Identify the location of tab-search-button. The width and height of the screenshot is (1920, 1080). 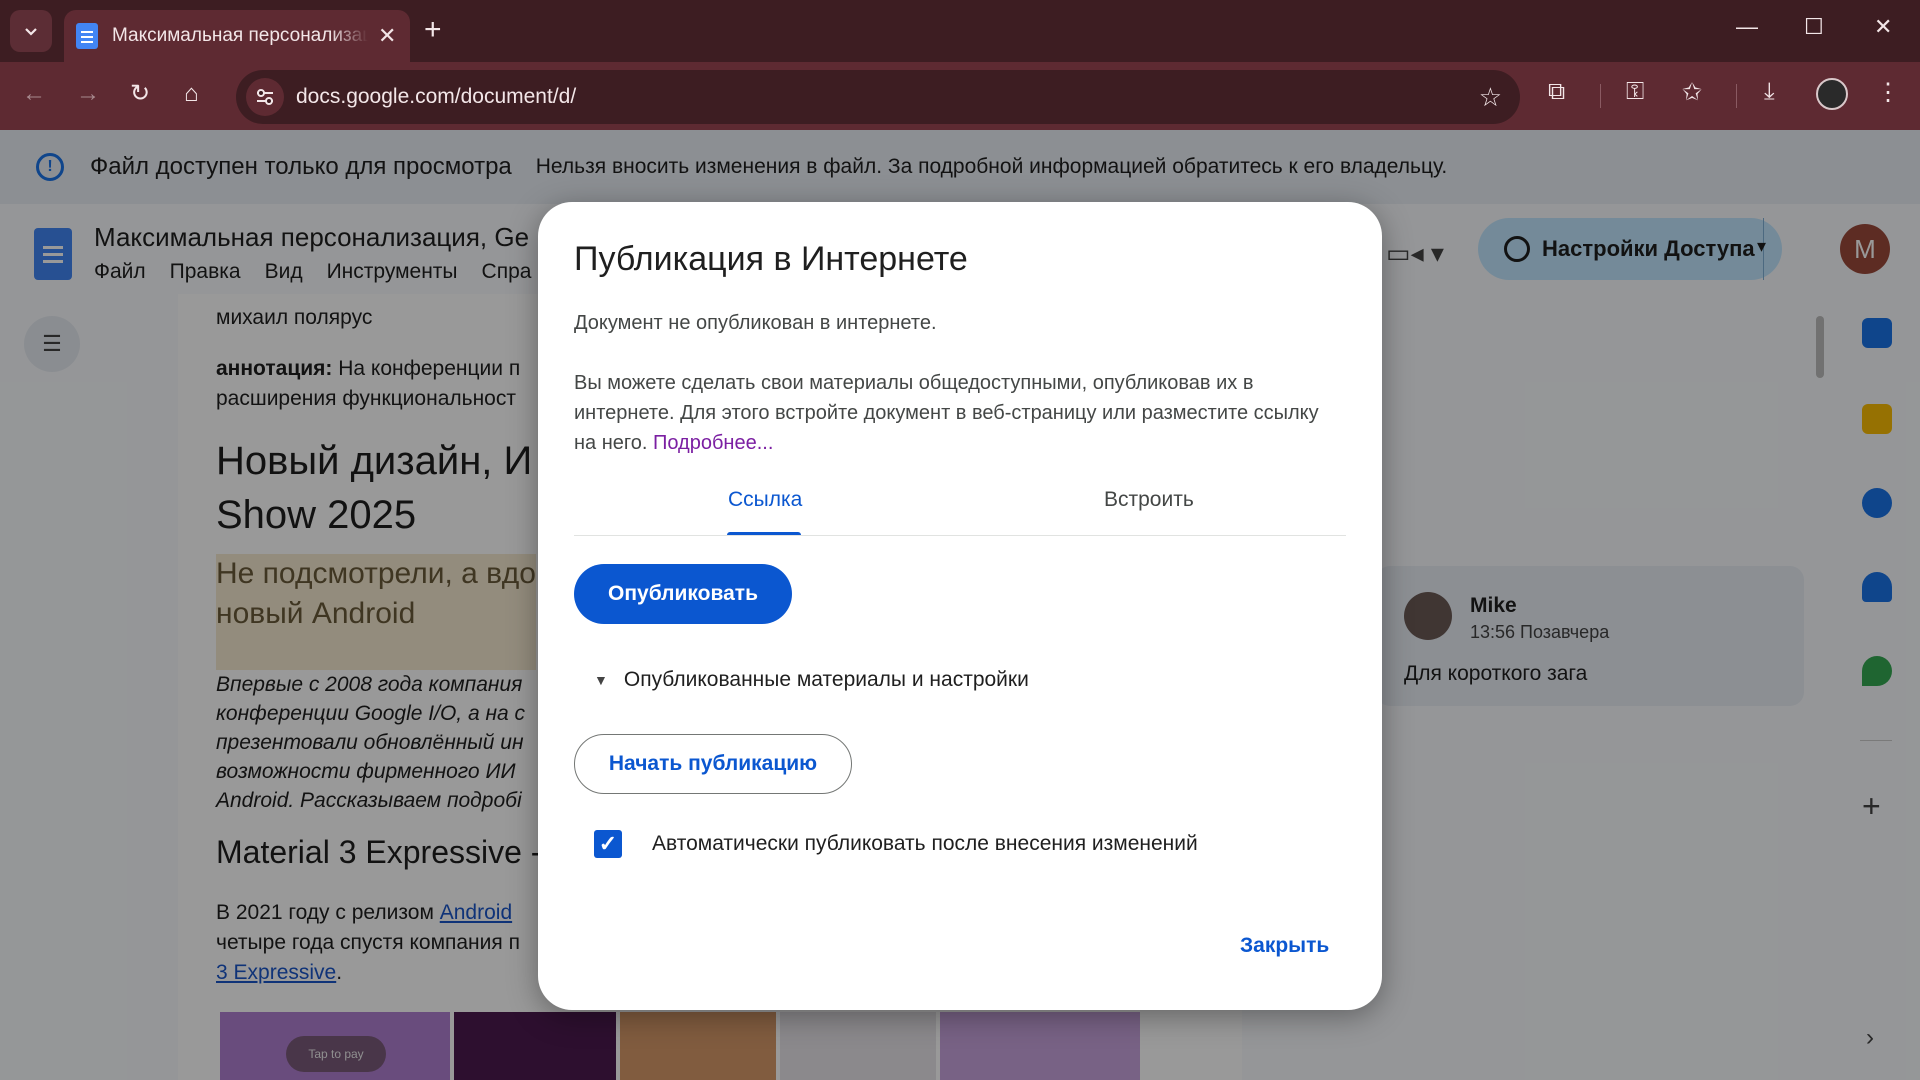
(31, 31).